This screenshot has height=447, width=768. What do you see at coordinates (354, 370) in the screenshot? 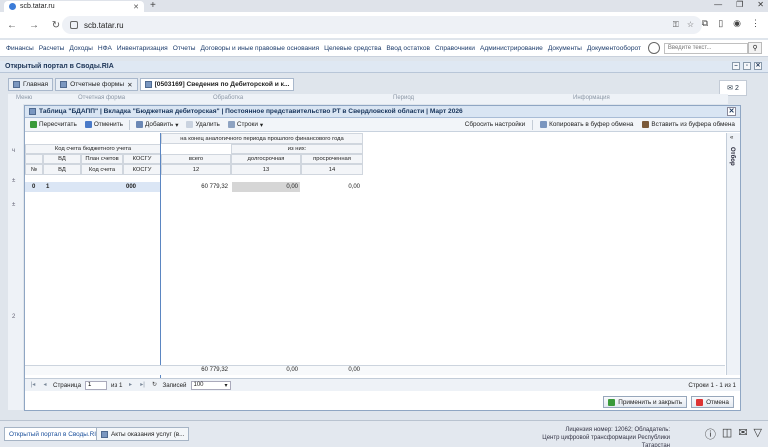
I see `totals-overdue: 0,00` at bounding box center [354, 370].